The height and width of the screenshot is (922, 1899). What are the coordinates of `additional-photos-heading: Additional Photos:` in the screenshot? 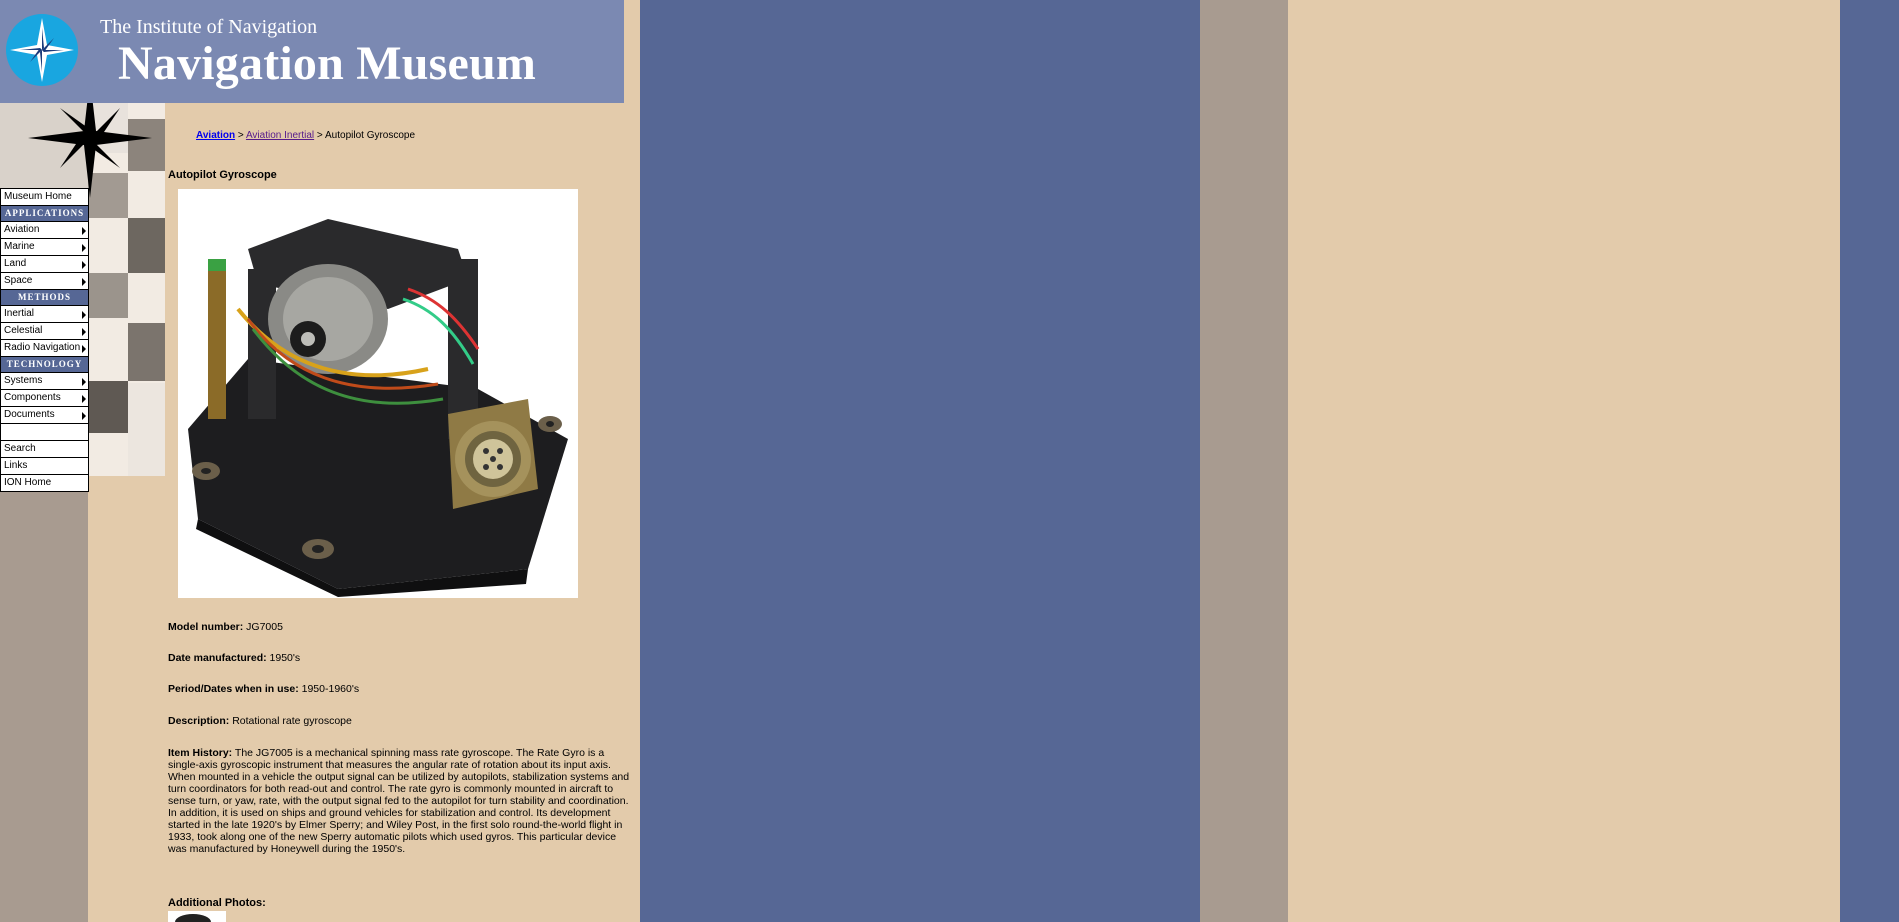 It's located at (217, 903).